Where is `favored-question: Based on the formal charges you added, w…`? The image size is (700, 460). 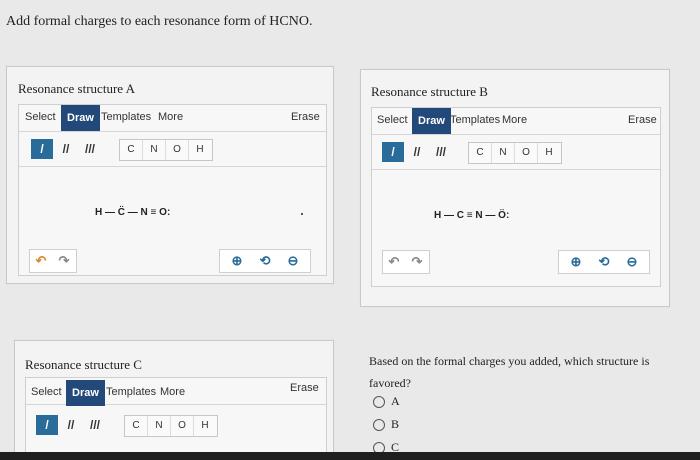 favored-question: Based on the formal charges you added, w… is located at coordinates (509, 372).